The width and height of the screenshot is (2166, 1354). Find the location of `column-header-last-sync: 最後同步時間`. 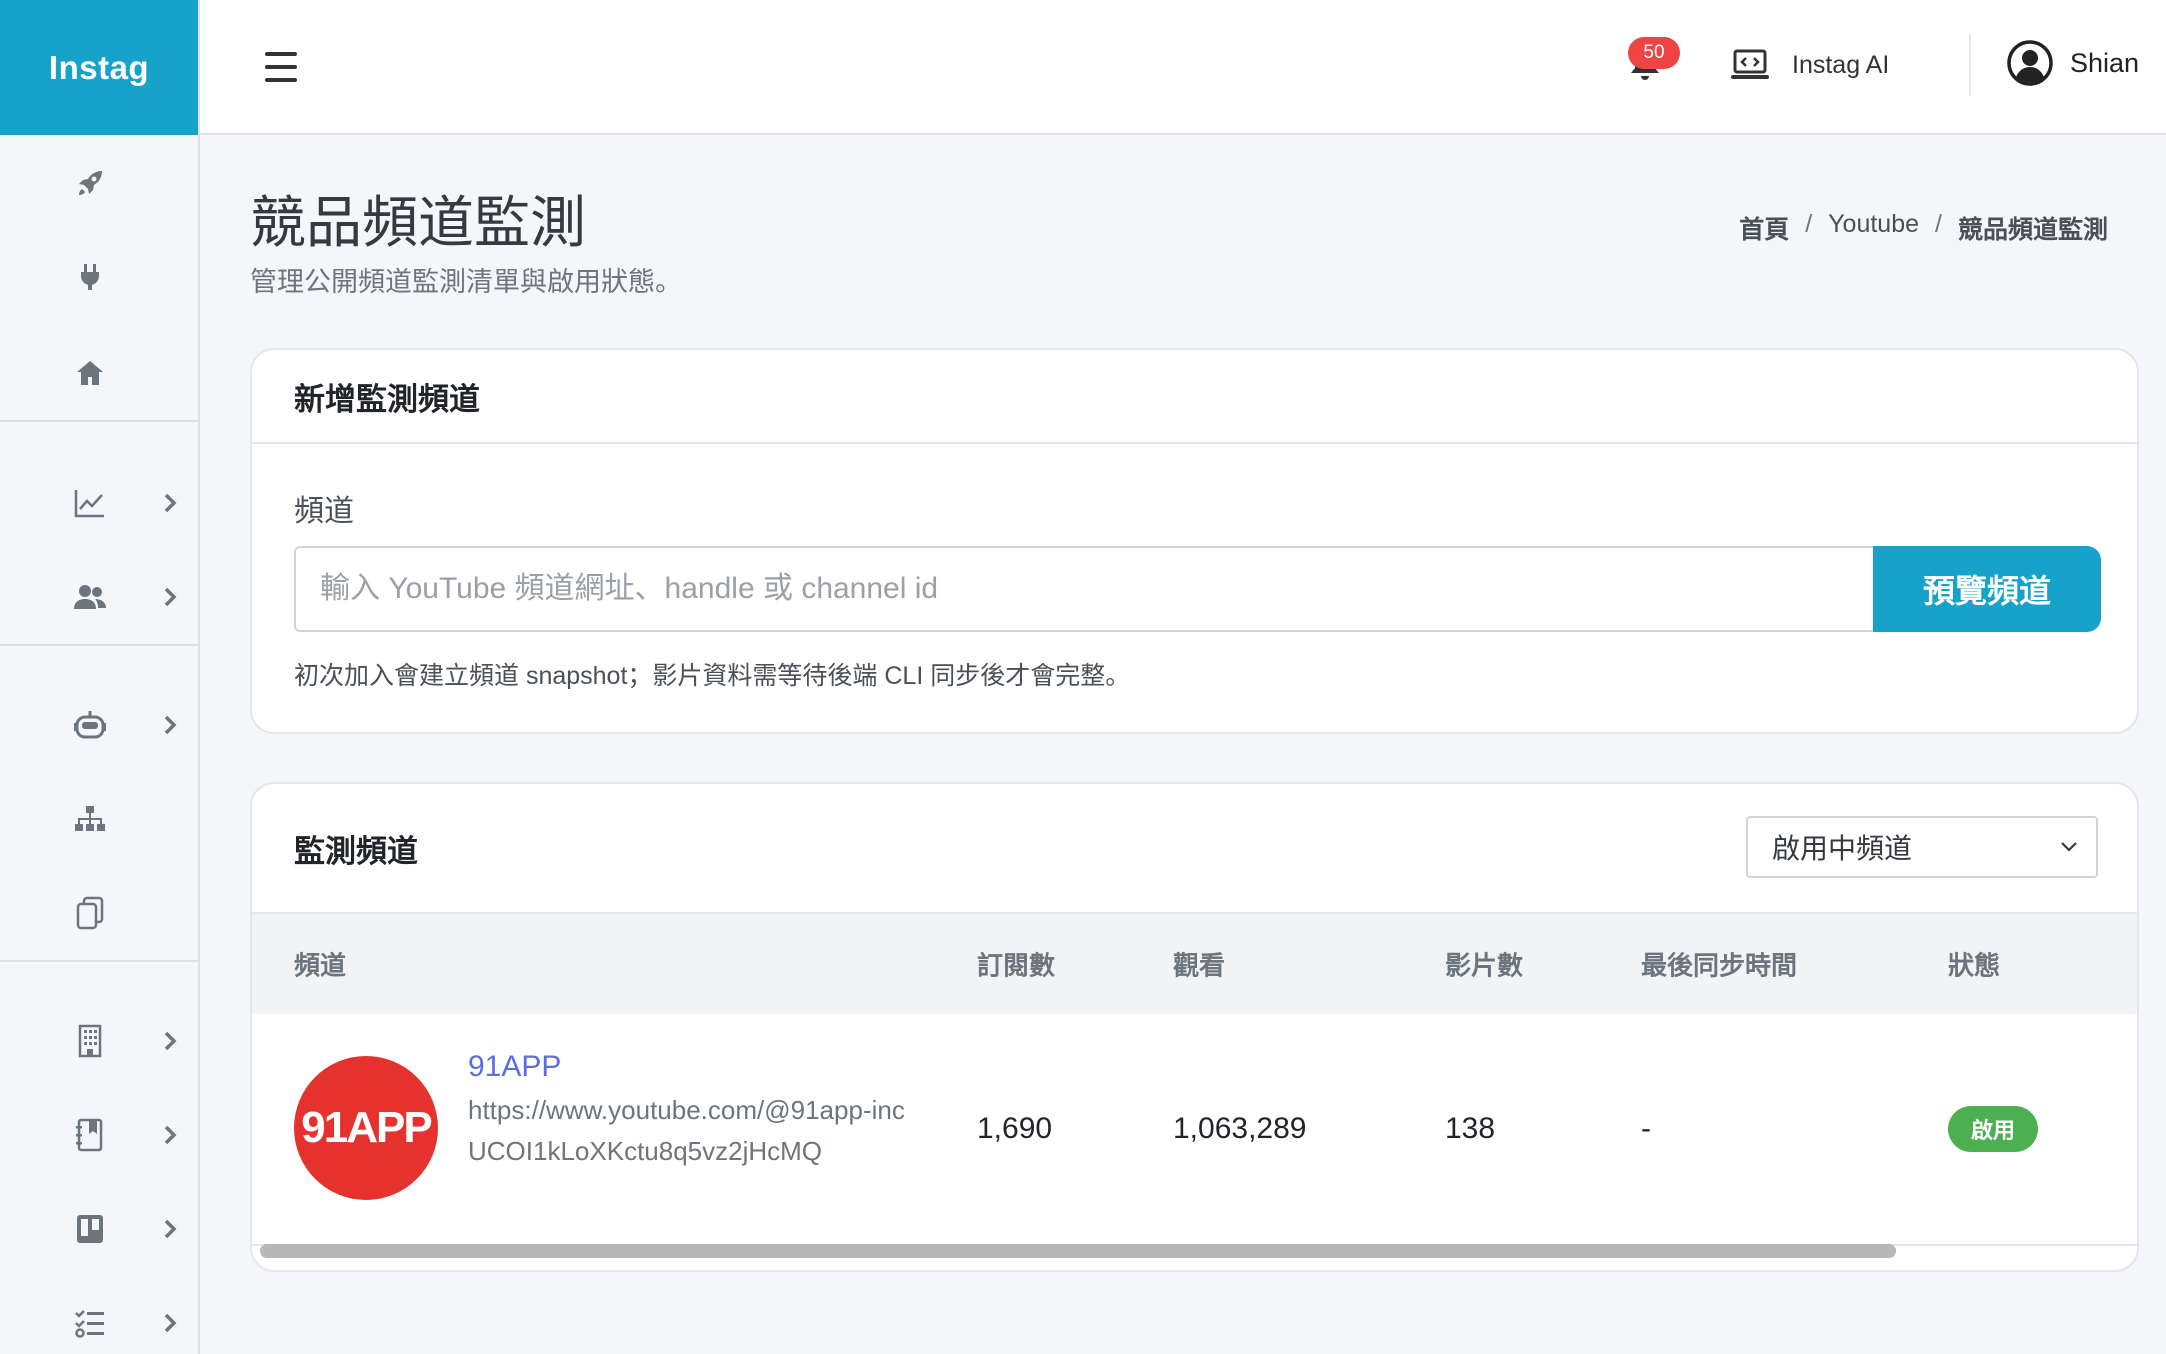

column-header-last-sync: 最後同步時間 is located at coordinates (1719, 964).